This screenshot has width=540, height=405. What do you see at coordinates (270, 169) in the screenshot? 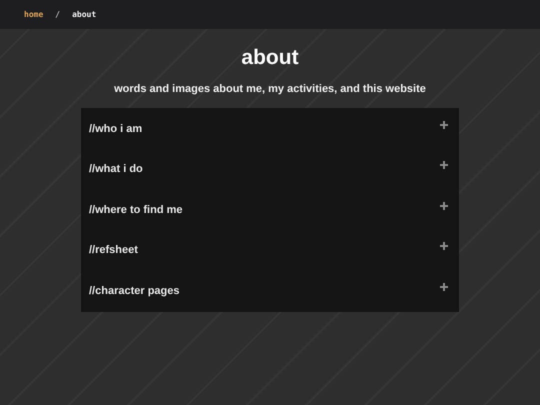
I see `accordion-item: //what i do` at bounding box center [270, 169].